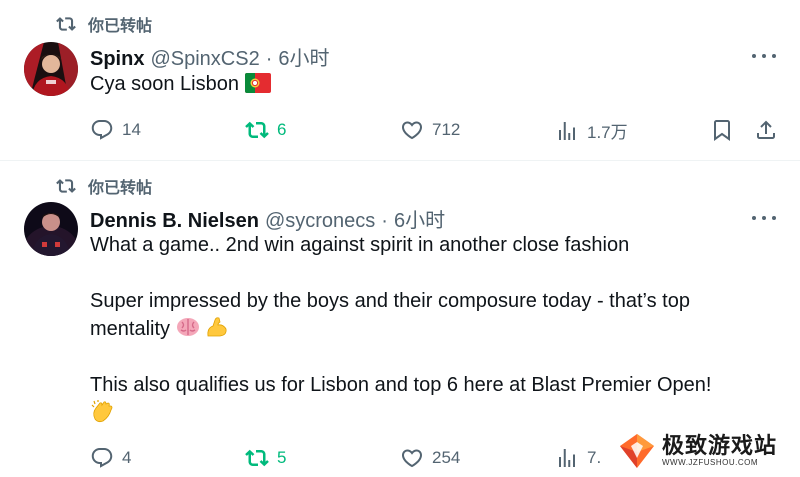  I want to click on tweet-divider, so click(400, 160).